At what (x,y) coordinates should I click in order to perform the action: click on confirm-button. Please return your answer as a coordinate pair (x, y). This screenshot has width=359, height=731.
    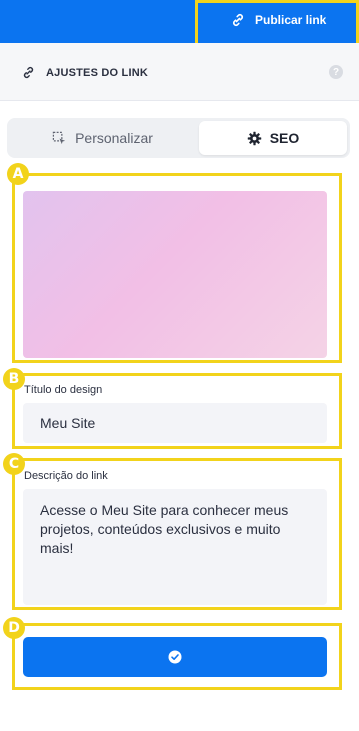
    Looking at the image, I should click on (175, 657).